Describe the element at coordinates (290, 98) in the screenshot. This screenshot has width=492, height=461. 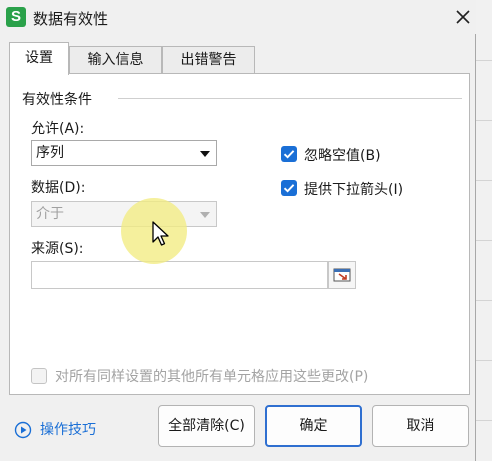
I see `group-divider` at that location.